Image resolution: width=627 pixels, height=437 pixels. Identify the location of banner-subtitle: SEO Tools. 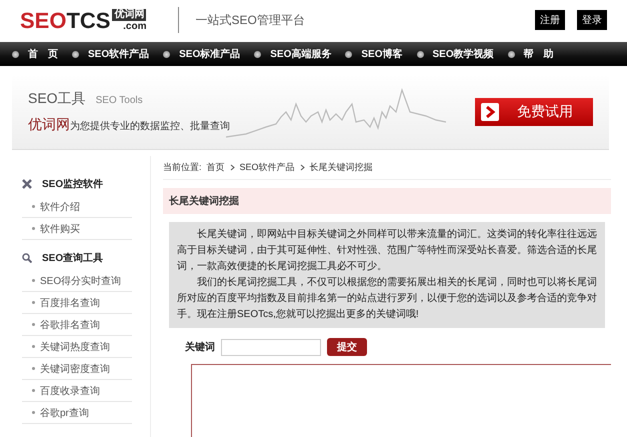
(119, 100).